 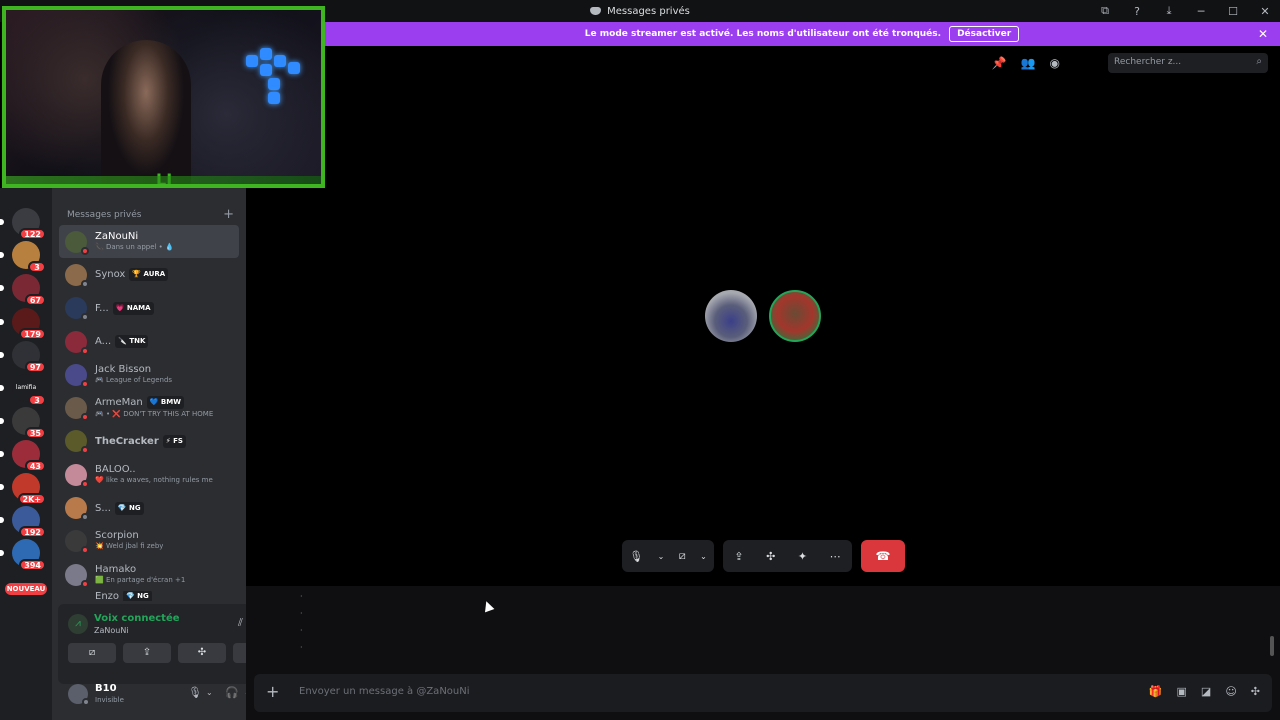 I want to click on close-banner-icon: ✕, so click(x=1263, y=34).